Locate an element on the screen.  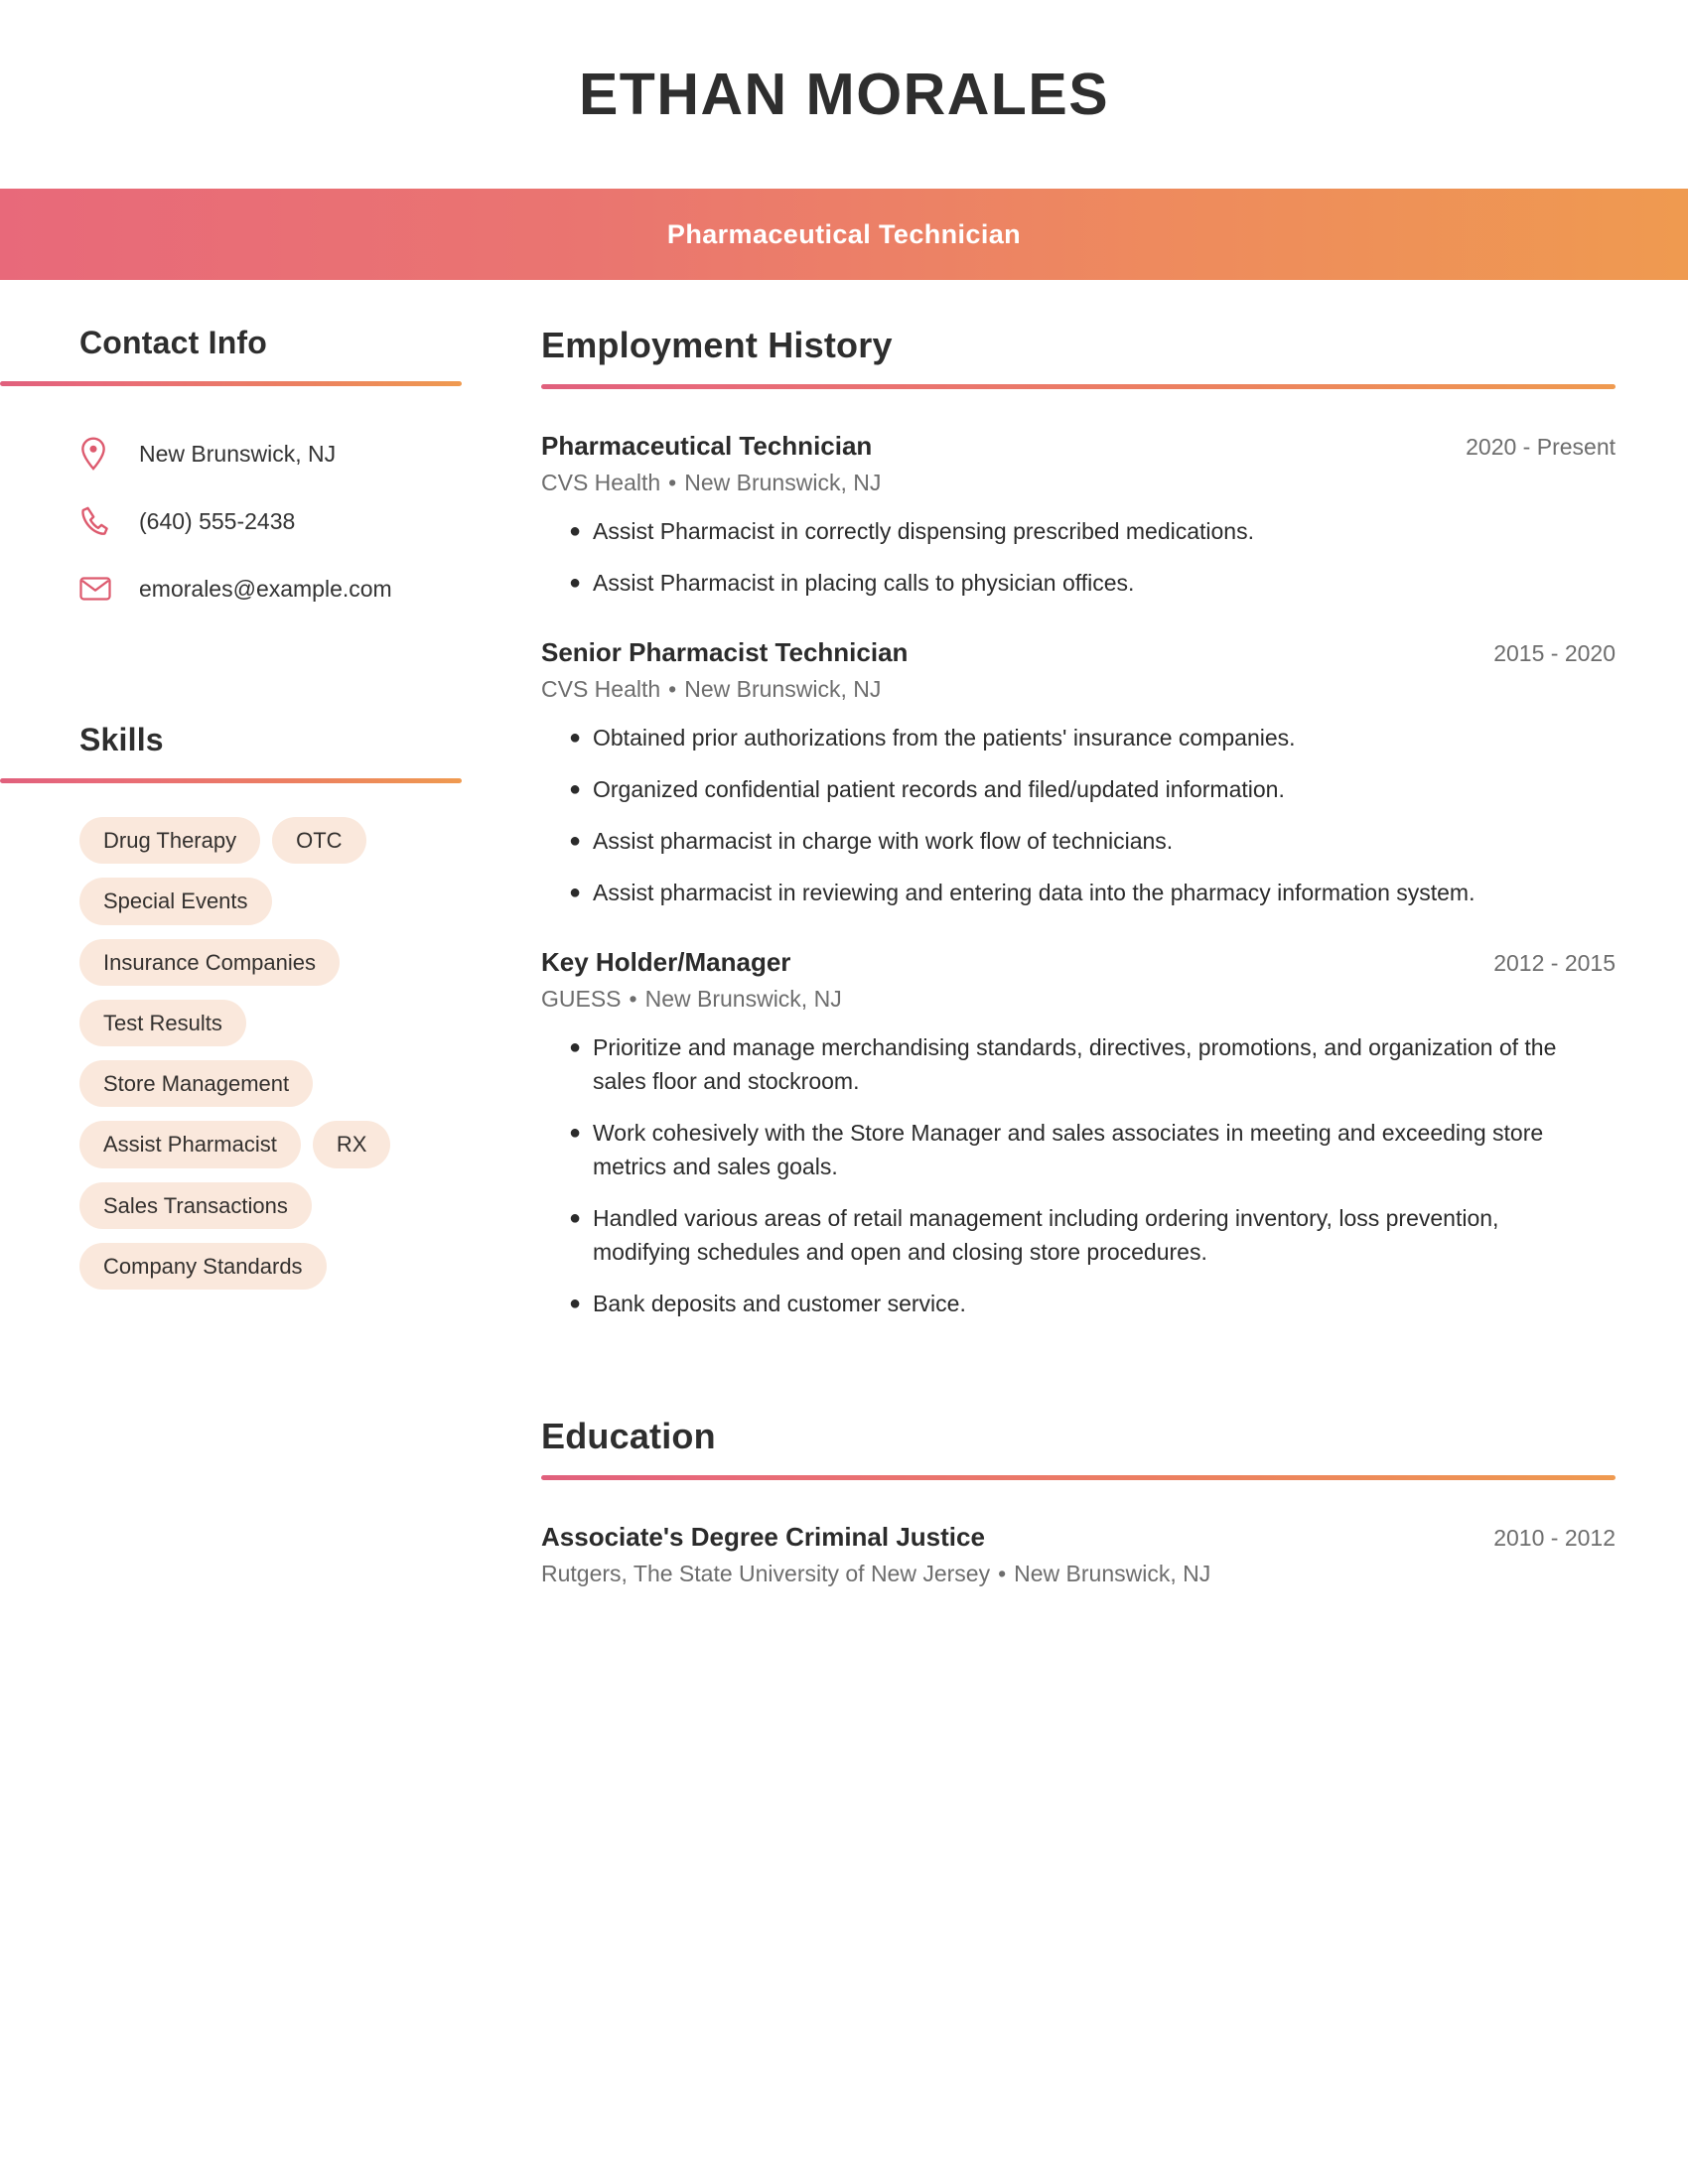
contact-divider is located at coordinates (231, 383).